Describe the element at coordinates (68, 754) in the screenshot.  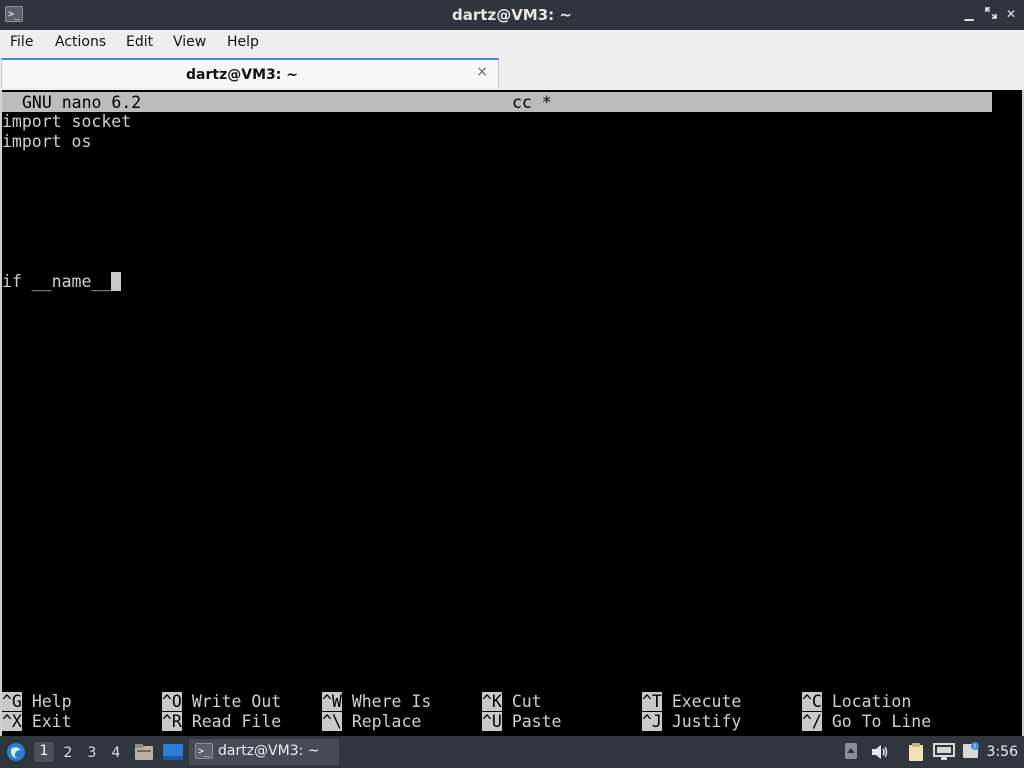
I see `workspace-2: 2` at that location.